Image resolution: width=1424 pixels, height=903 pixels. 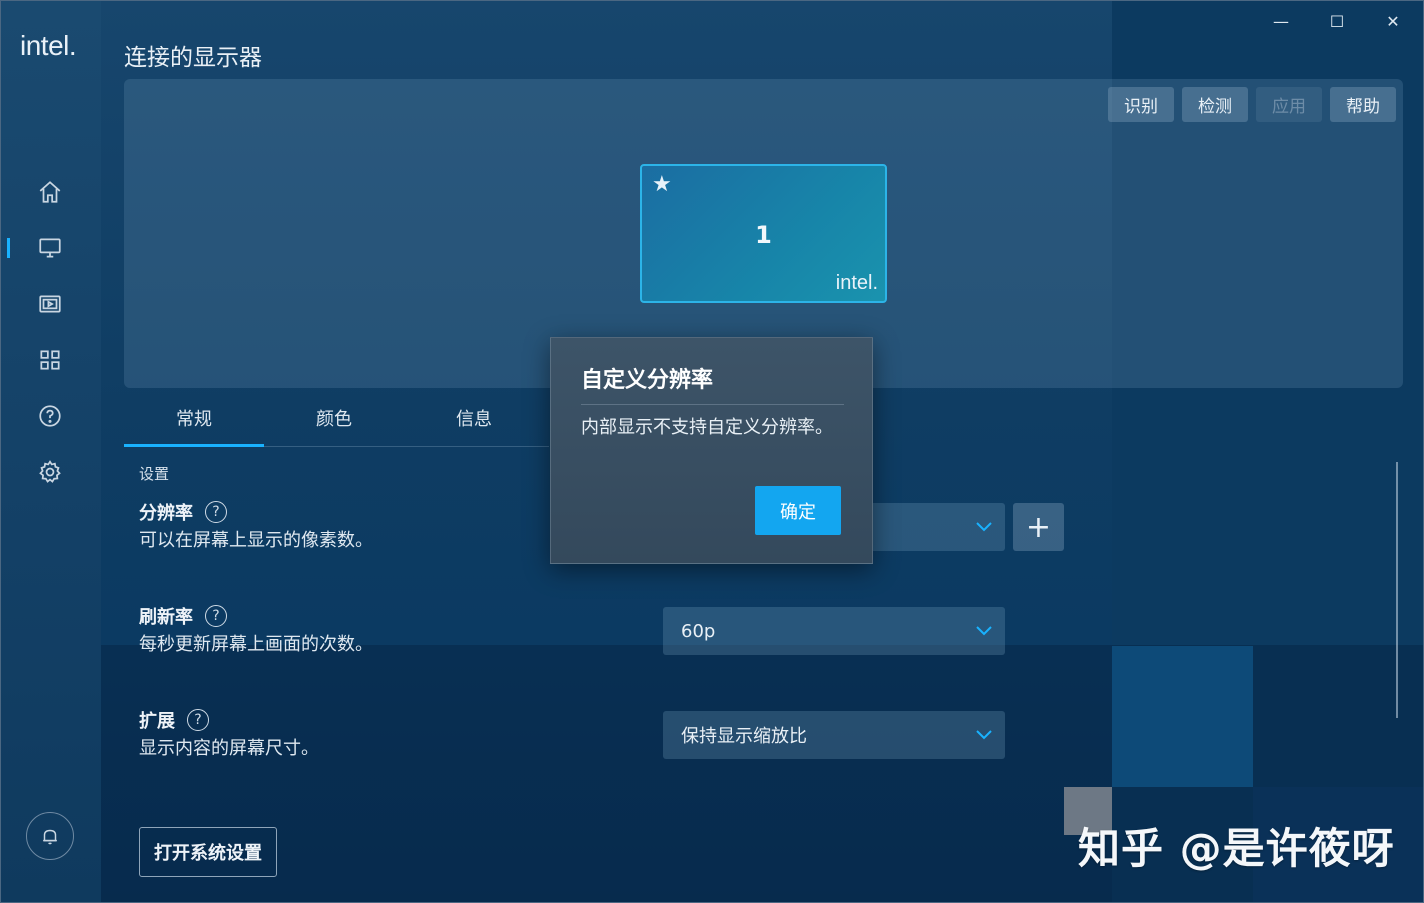 I want to click on tab-general: 常规, so click(x=194, y=418).